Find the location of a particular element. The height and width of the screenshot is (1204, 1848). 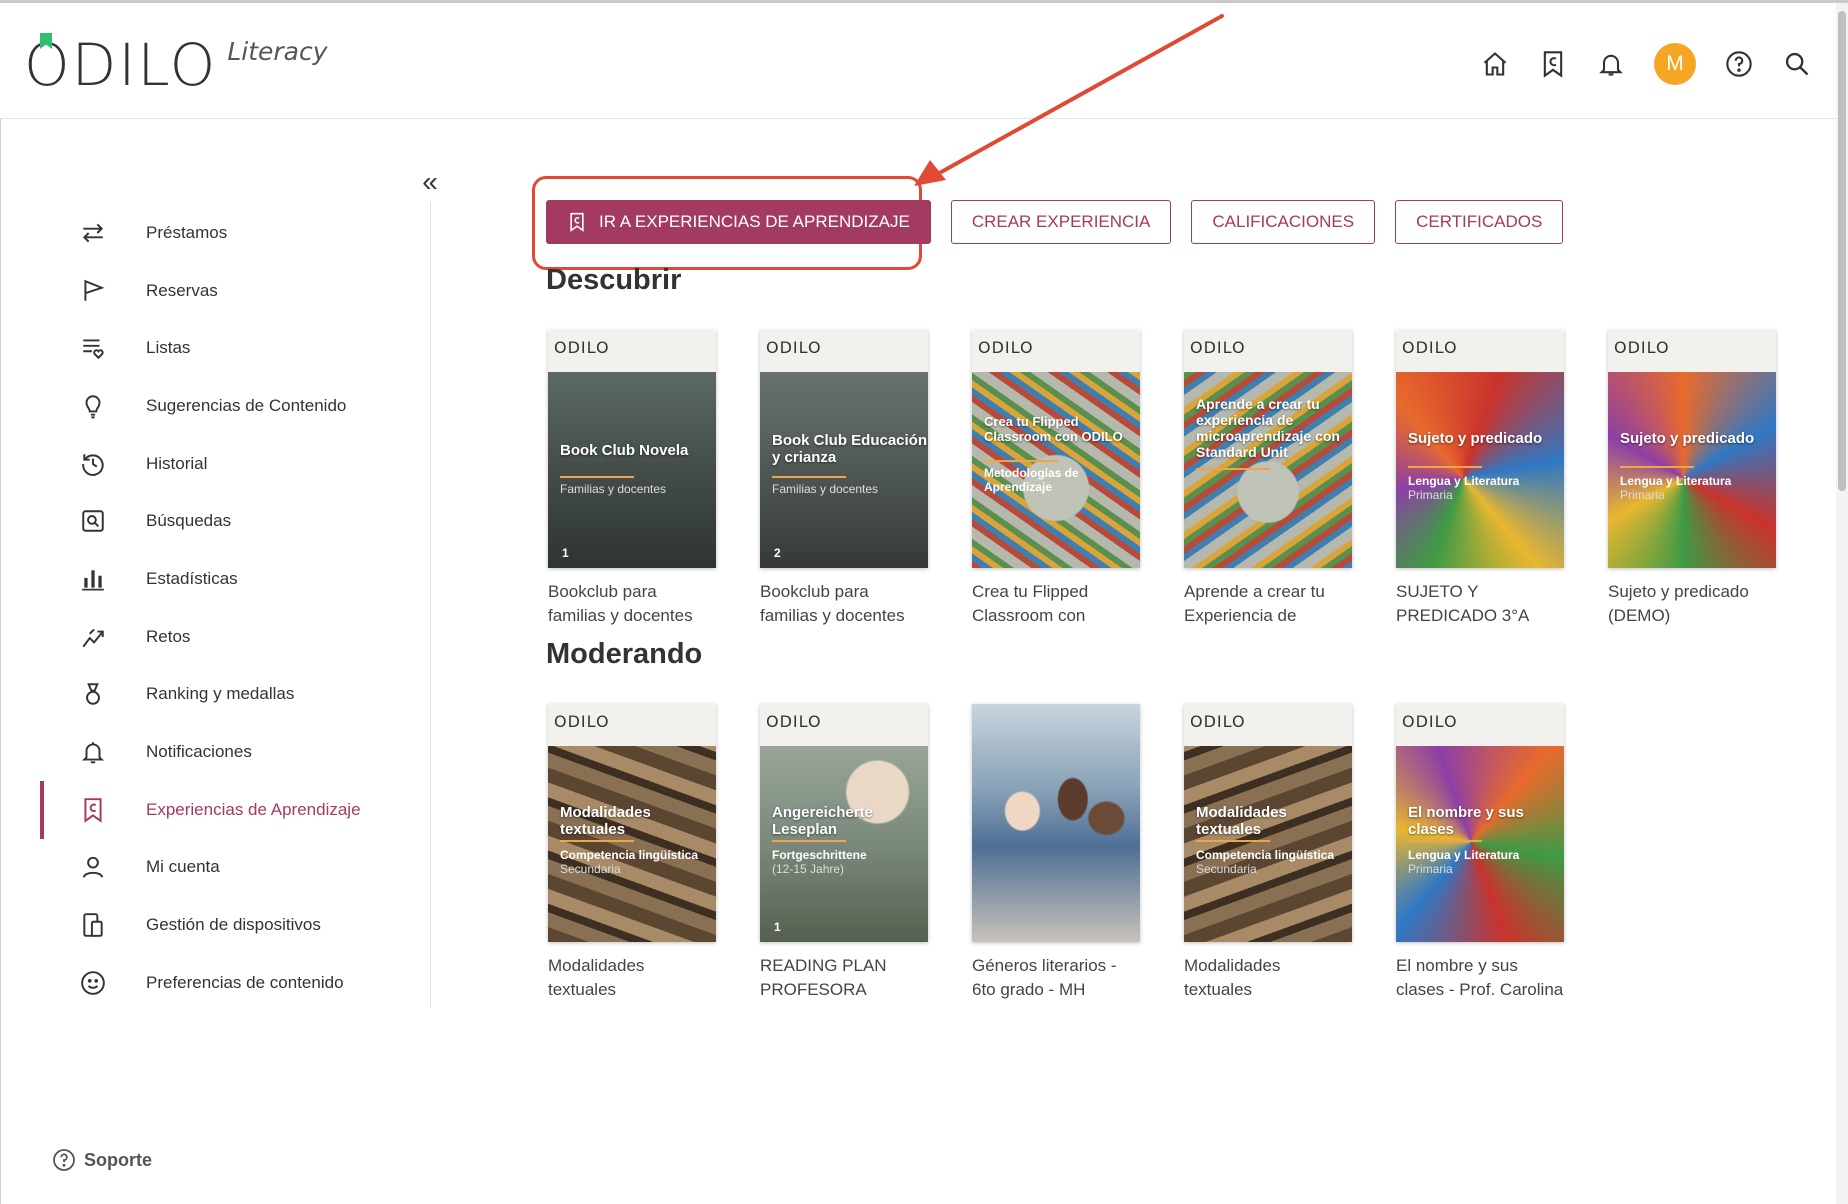

search-icon is located at coordinates (1797, 64).